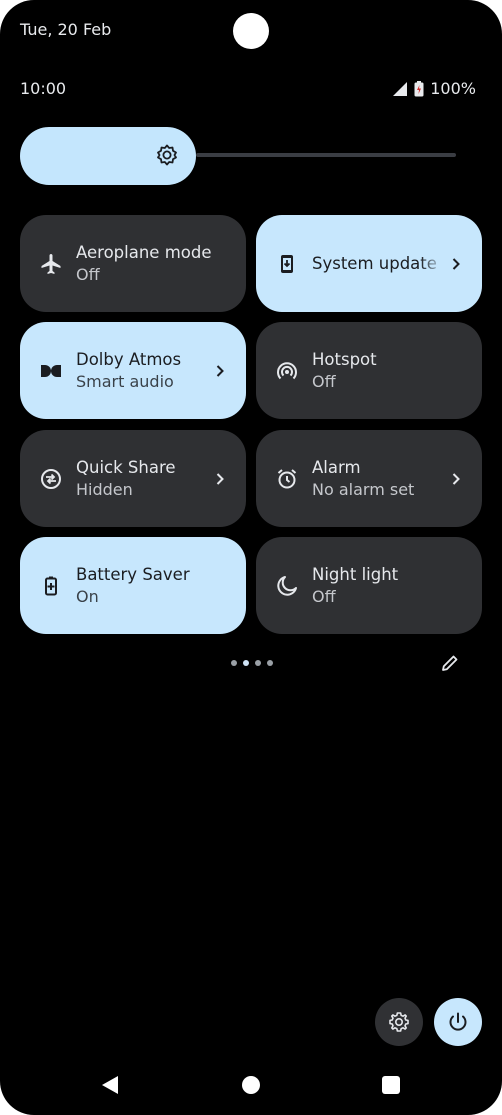 Image resolution: width=502 pixels, height=1115 pixels. I want to click on power-button, so click(458, 1022).